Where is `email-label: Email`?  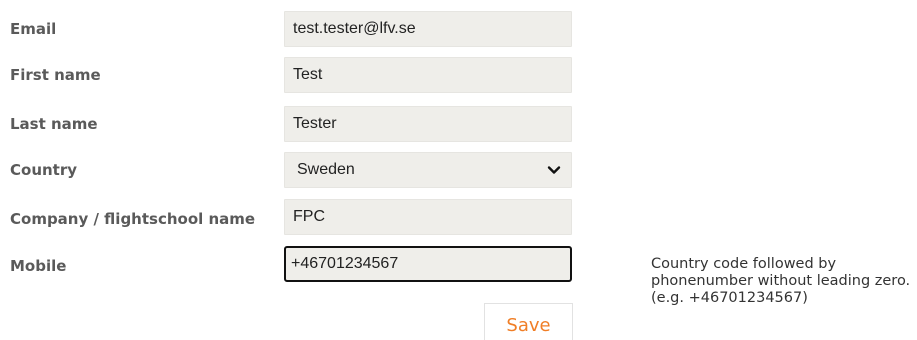 email-label: Email is located at coordinates (33, 29).